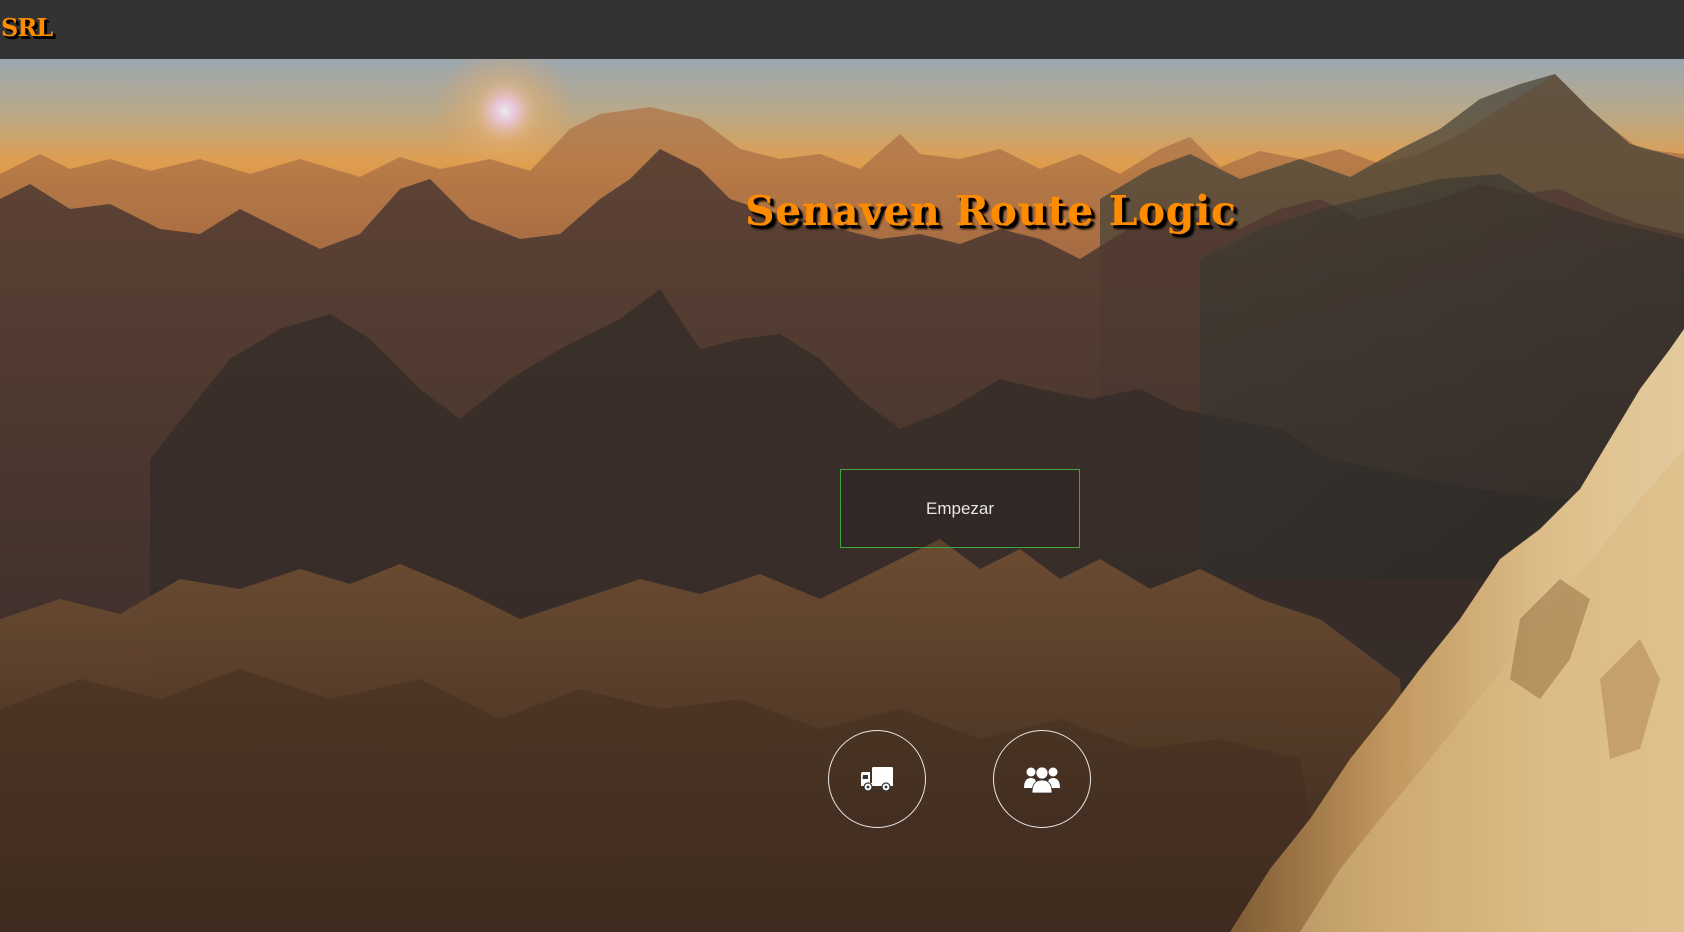 The height and width of the screenshot is (932, 1684). I want to click on page-title: Senaven Route Logic, so click(991, 211).